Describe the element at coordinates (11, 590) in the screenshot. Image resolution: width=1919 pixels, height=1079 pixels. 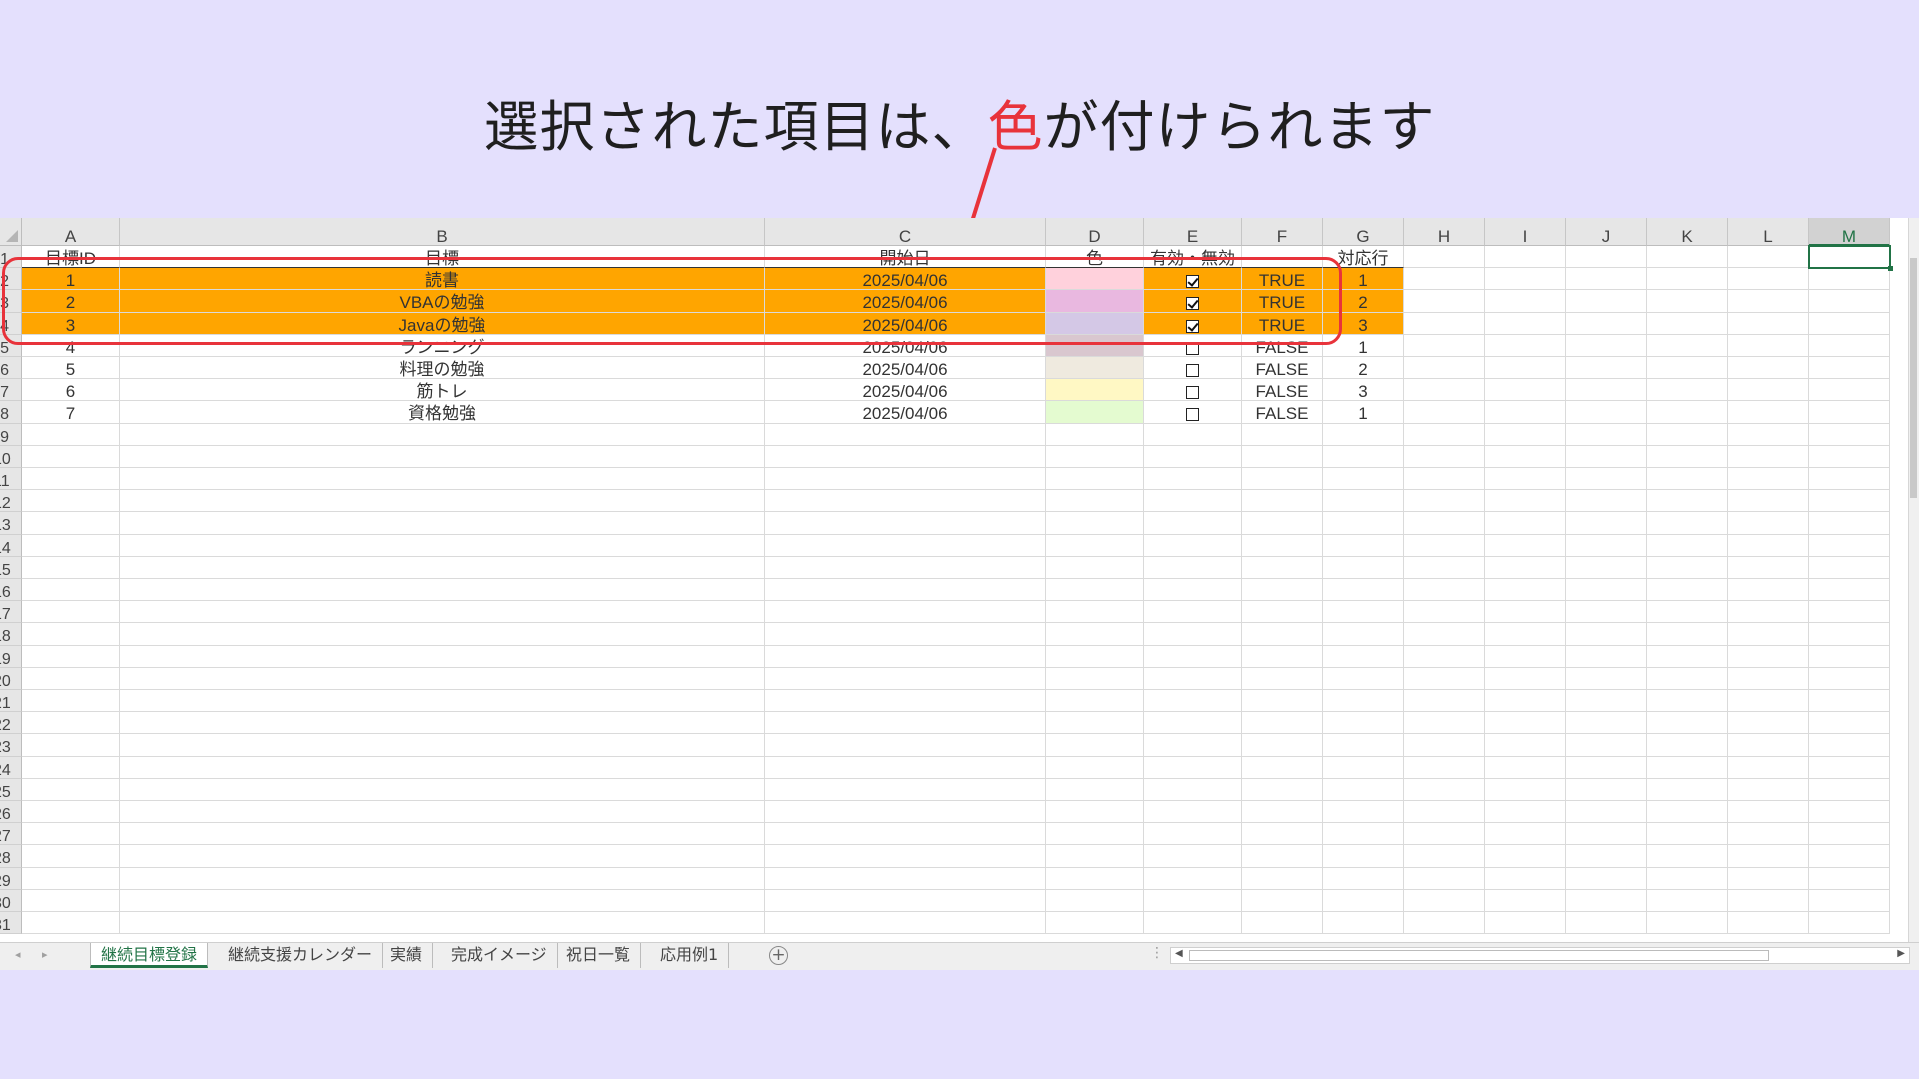
I see `row-header: 16` at that location.